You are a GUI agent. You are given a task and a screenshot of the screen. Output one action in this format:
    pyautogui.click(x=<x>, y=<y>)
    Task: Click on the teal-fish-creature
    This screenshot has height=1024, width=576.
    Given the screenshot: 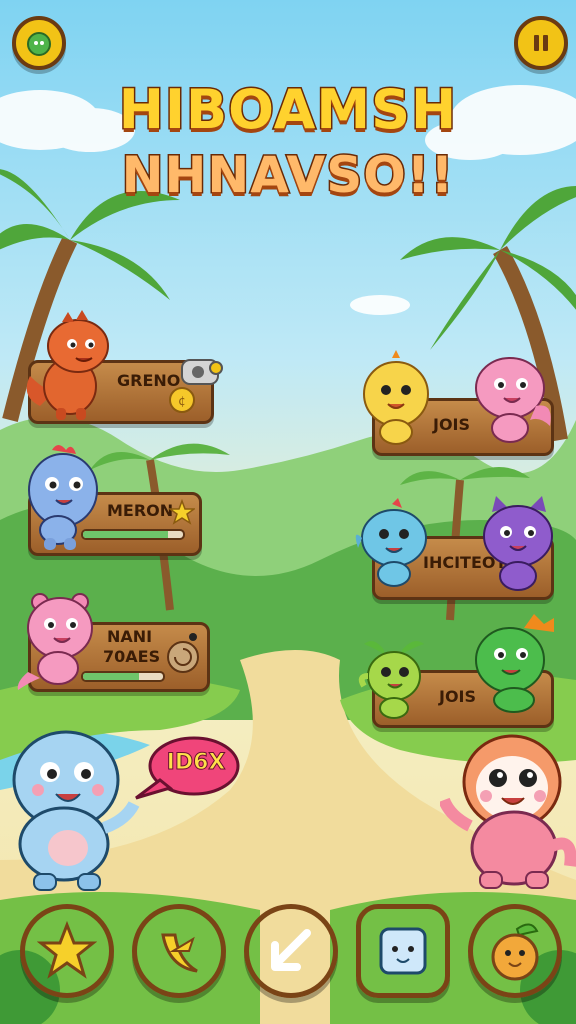 What is the action you would take?
    pyautogui.click(x=395, y=545)
    